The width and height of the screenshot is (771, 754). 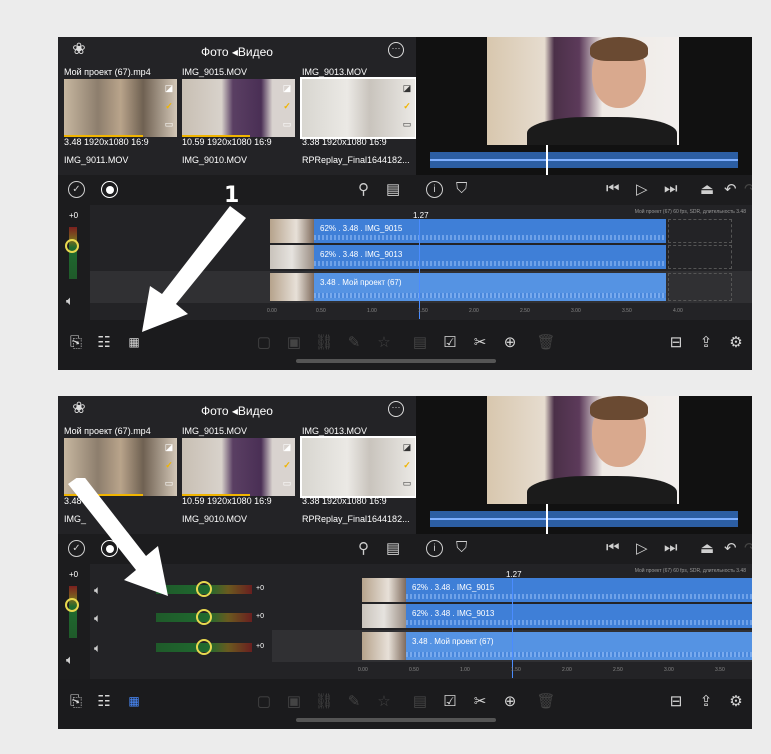 I want to click on mixer-icon-active: ▦, so click(x=134, y=701).